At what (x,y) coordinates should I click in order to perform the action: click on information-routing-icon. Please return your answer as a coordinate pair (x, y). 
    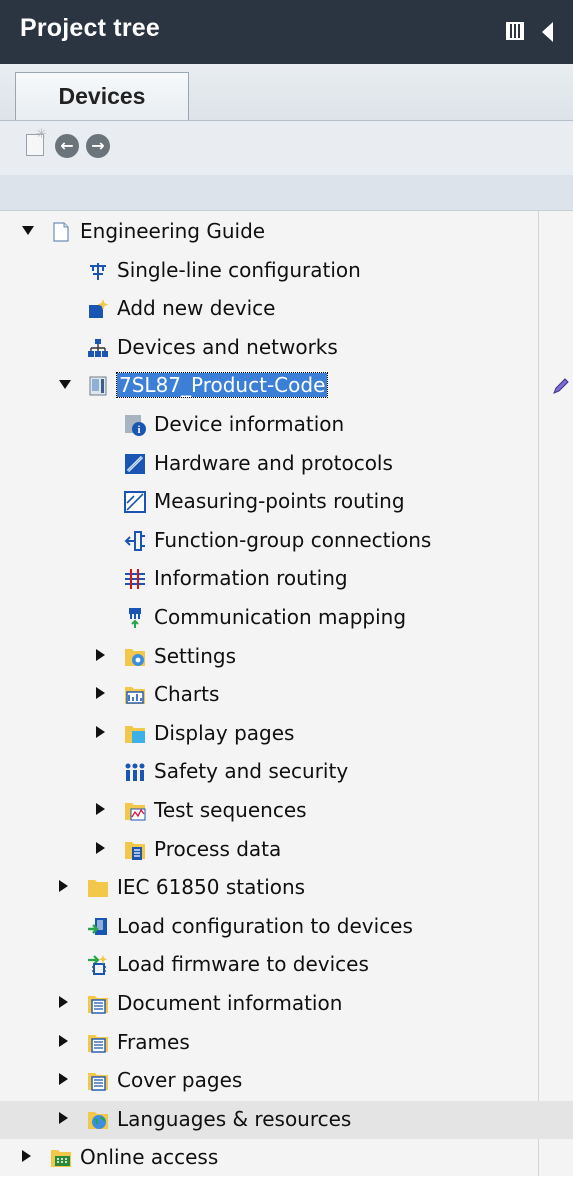
    Looking at the image, I should click on (135, 579).